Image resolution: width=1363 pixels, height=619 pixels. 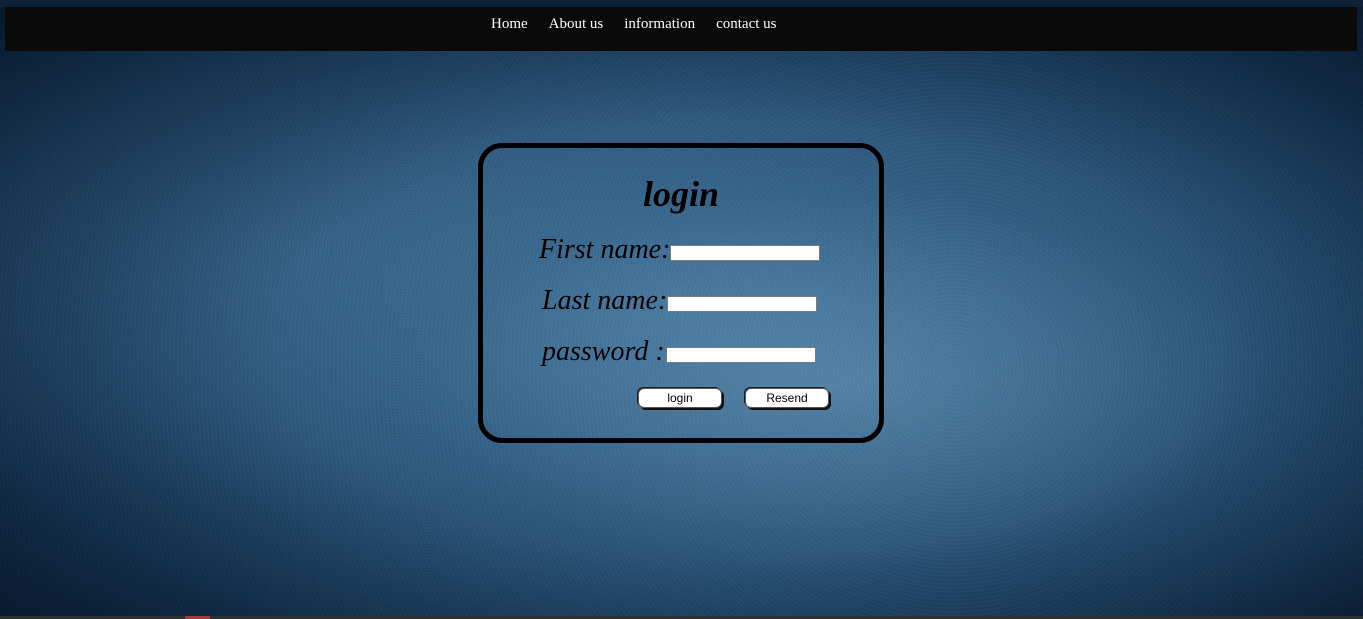 What do you see at coordinates (745, 253) in the screenshot?
I see `first-name-input` at bounding box center [745, 253].